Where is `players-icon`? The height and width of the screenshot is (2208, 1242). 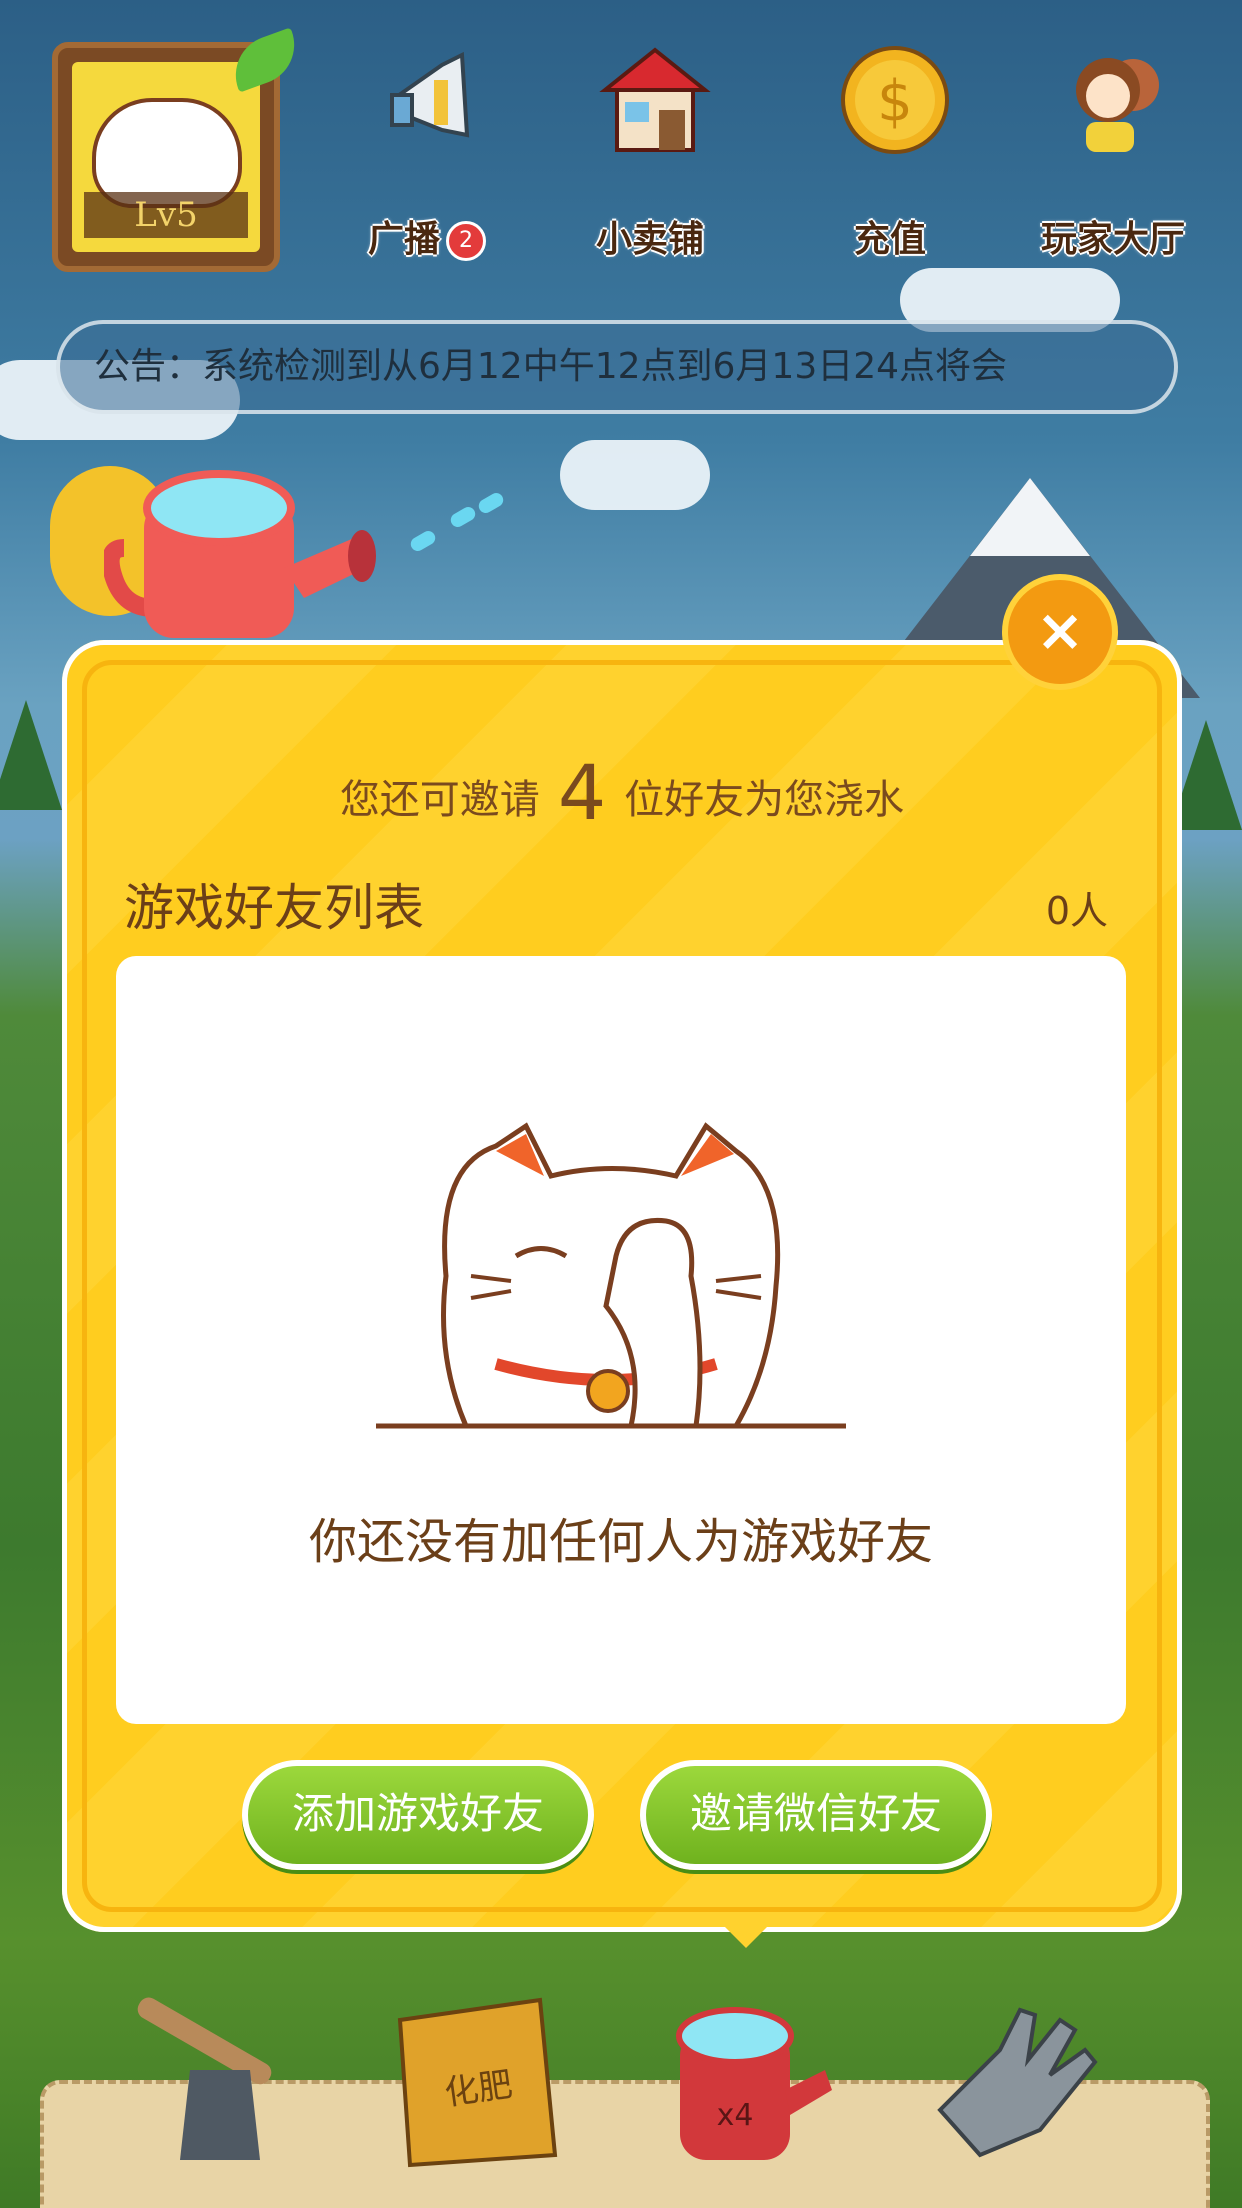
players-icon is located at coordinates (1117, 105).